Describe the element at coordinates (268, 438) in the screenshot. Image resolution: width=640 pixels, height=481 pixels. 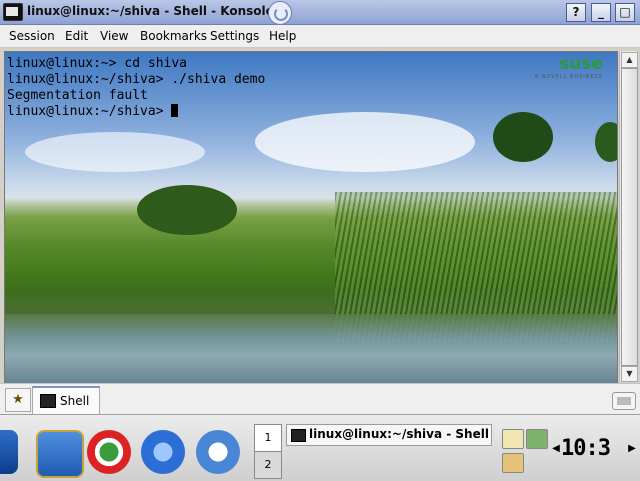
I see `pager-desktop-1: 1` at that location.